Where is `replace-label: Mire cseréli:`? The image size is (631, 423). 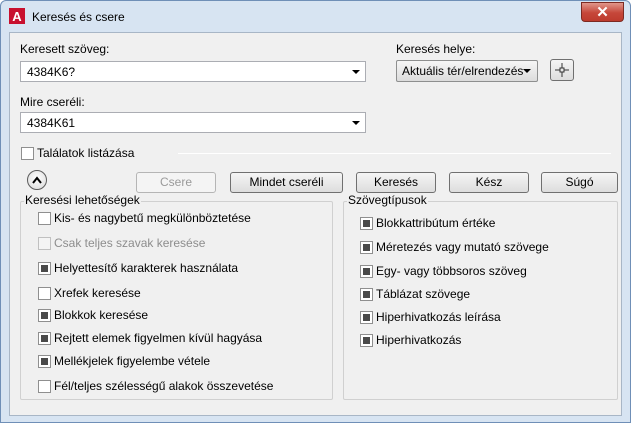
replace-label: Mire cseréli: is located at coordinates (52, 102).